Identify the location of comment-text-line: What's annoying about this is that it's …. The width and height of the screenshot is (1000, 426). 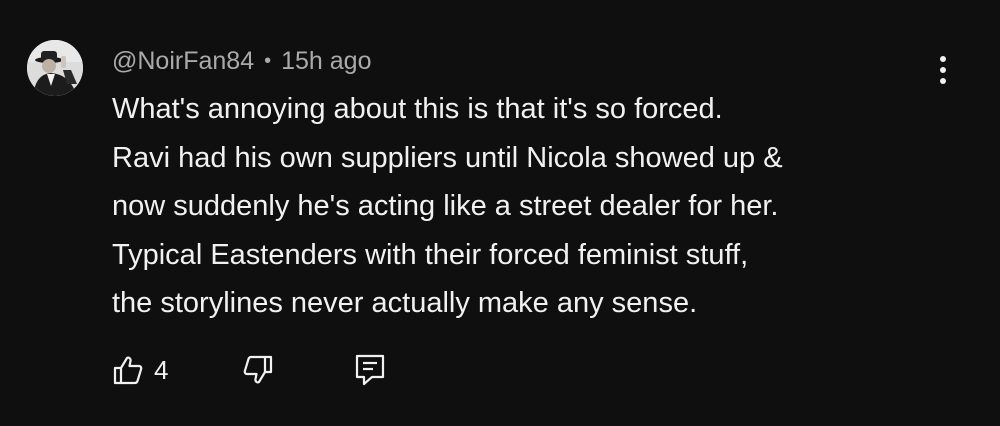
(417, 109).